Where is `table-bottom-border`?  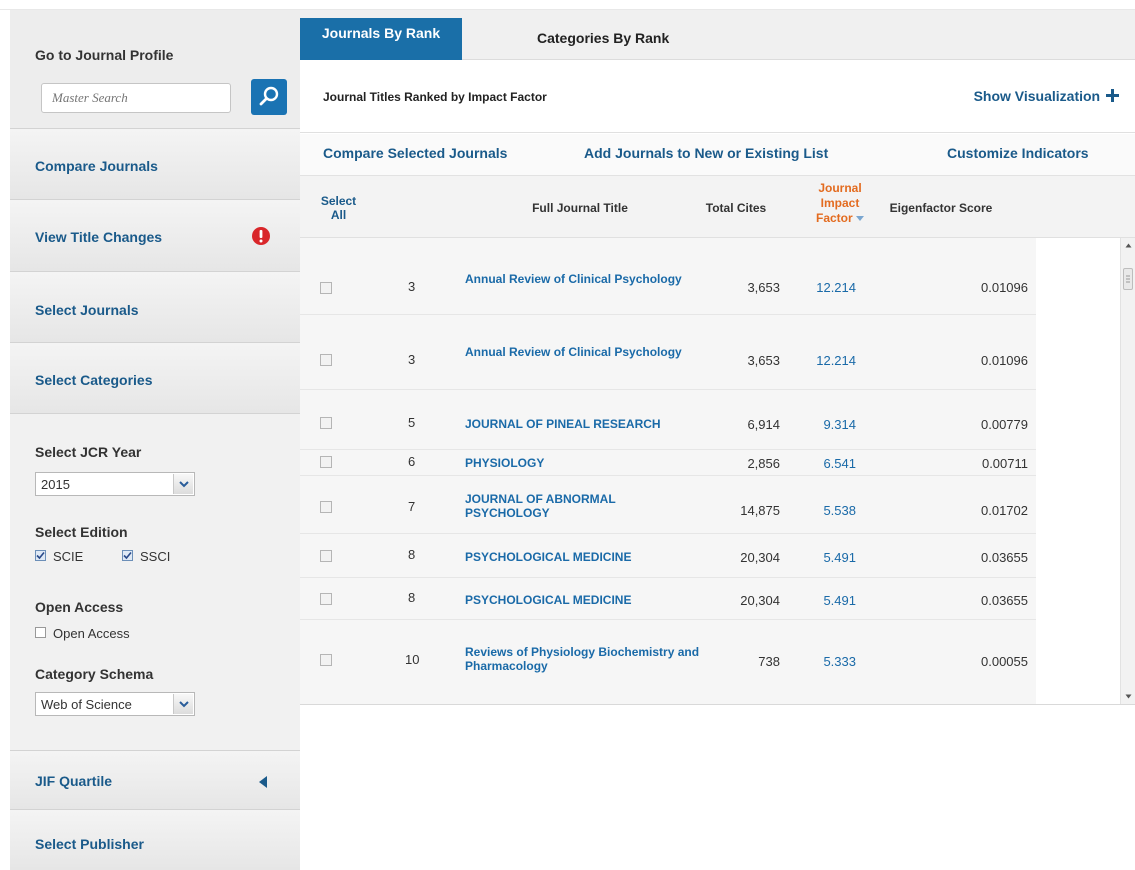
table-bottom-border is located at coordinates (717, 704).